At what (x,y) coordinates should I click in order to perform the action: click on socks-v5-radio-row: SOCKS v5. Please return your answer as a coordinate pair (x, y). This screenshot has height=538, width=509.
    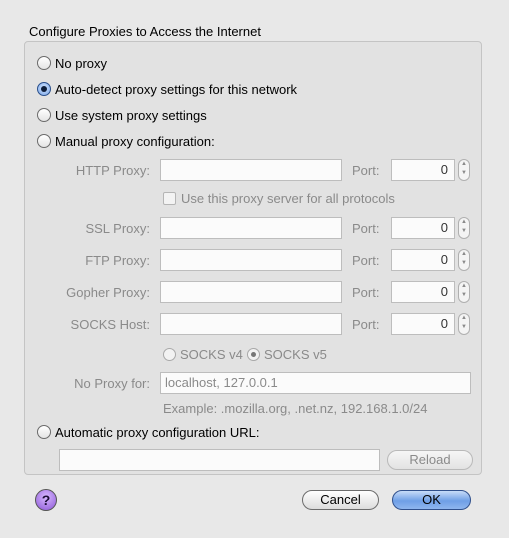
    Looking at the image, I should click on (287, 354).